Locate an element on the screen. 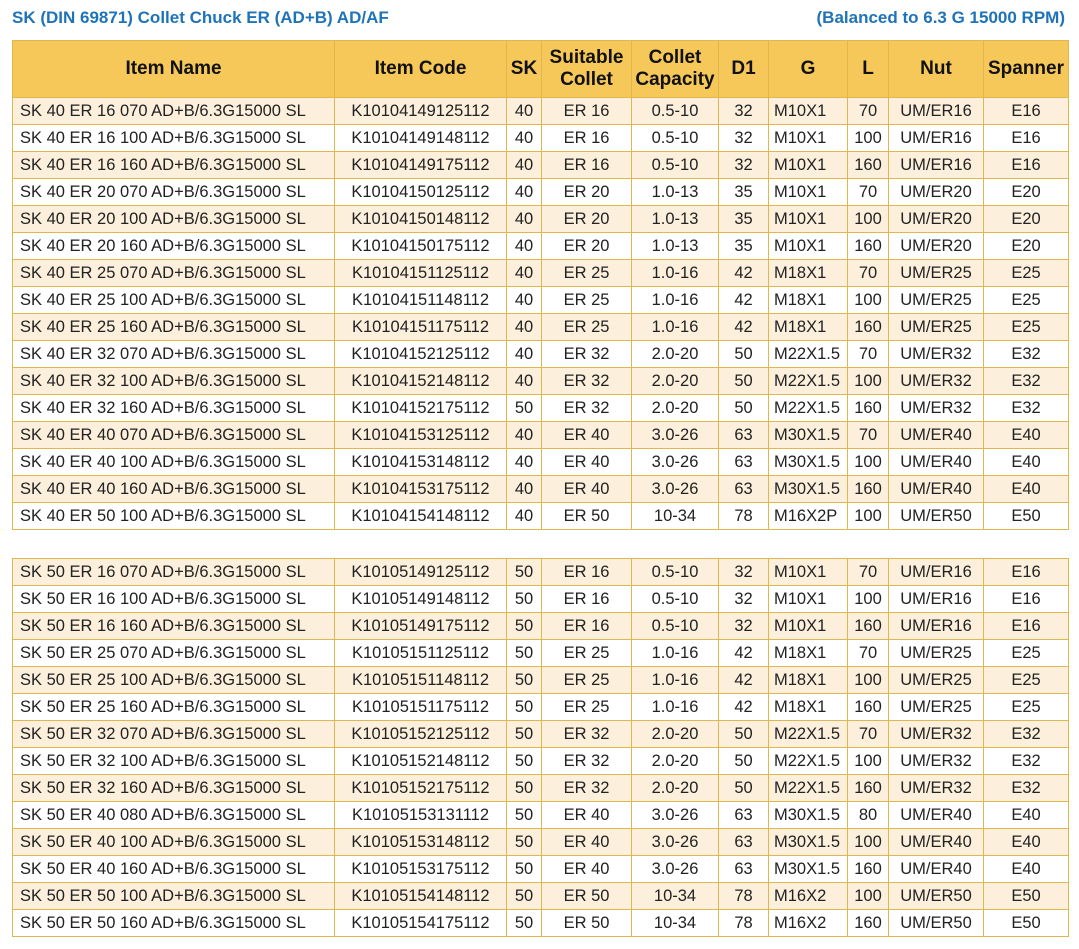 This screenshot has width=1079, height=949. cell-nut: UM/ER16 is located at coordinates (936, 599).